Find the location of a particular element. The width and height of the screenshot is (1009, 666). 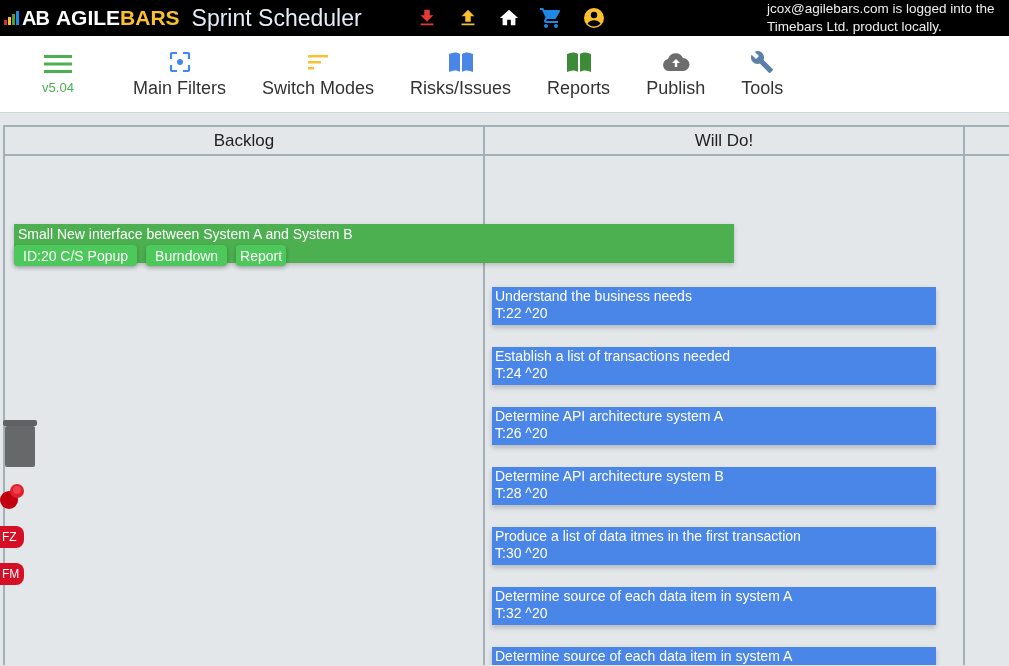

account-icon is located at coordinates (593, 18).